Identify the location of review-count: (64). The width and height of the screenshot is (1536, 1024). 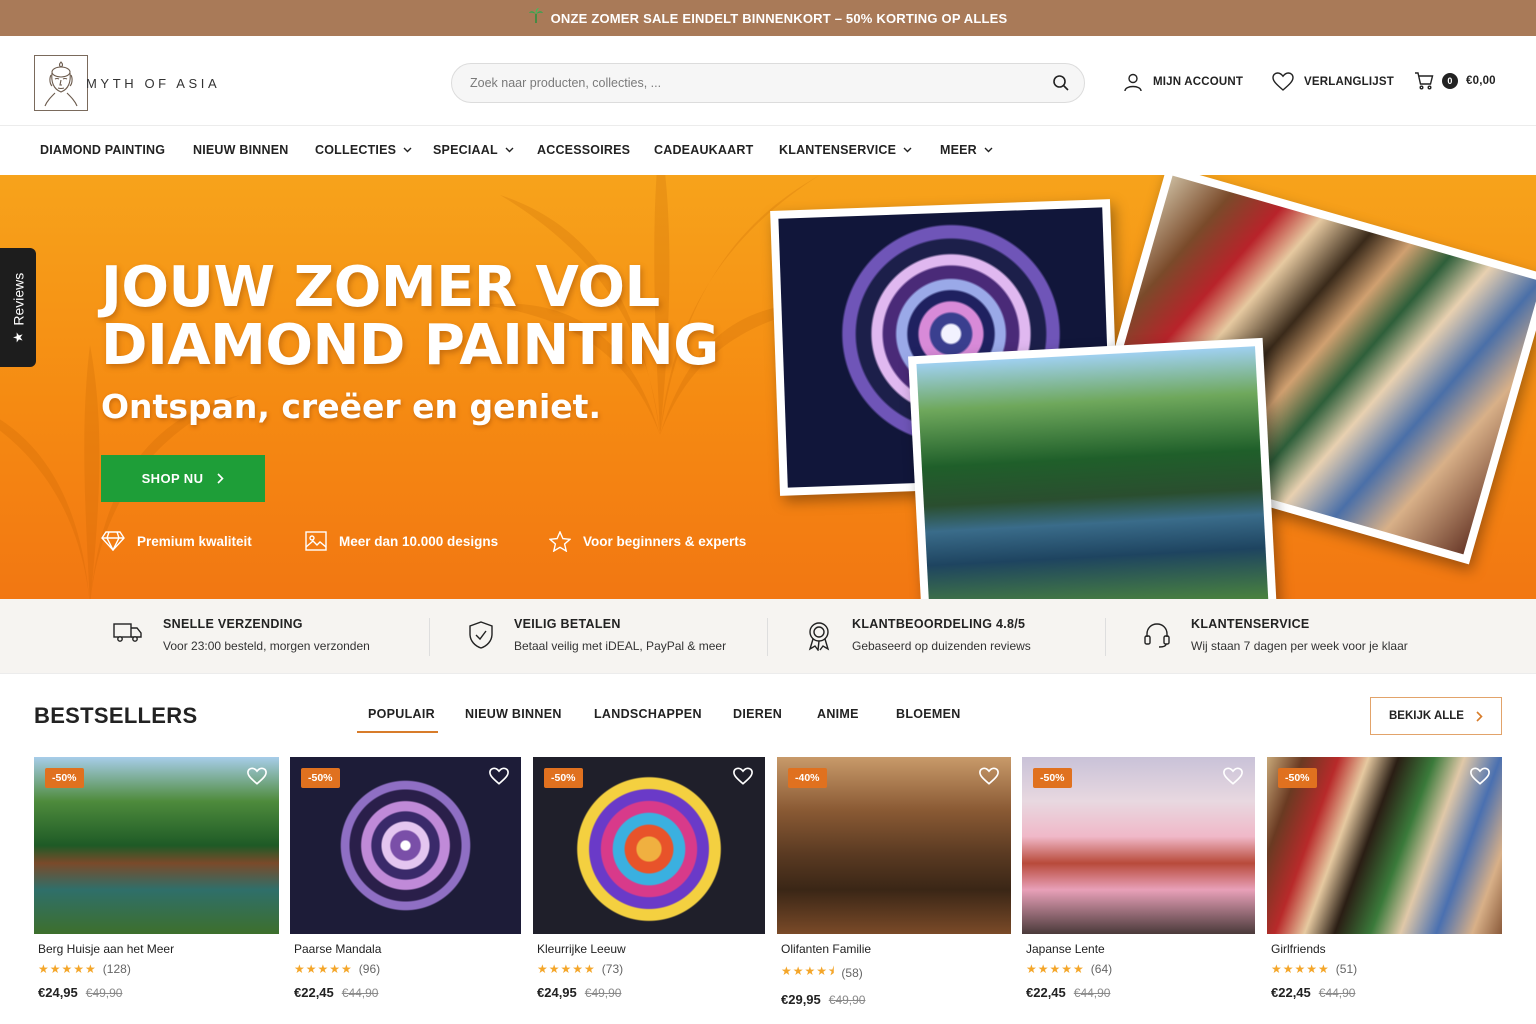
(1101, 969).